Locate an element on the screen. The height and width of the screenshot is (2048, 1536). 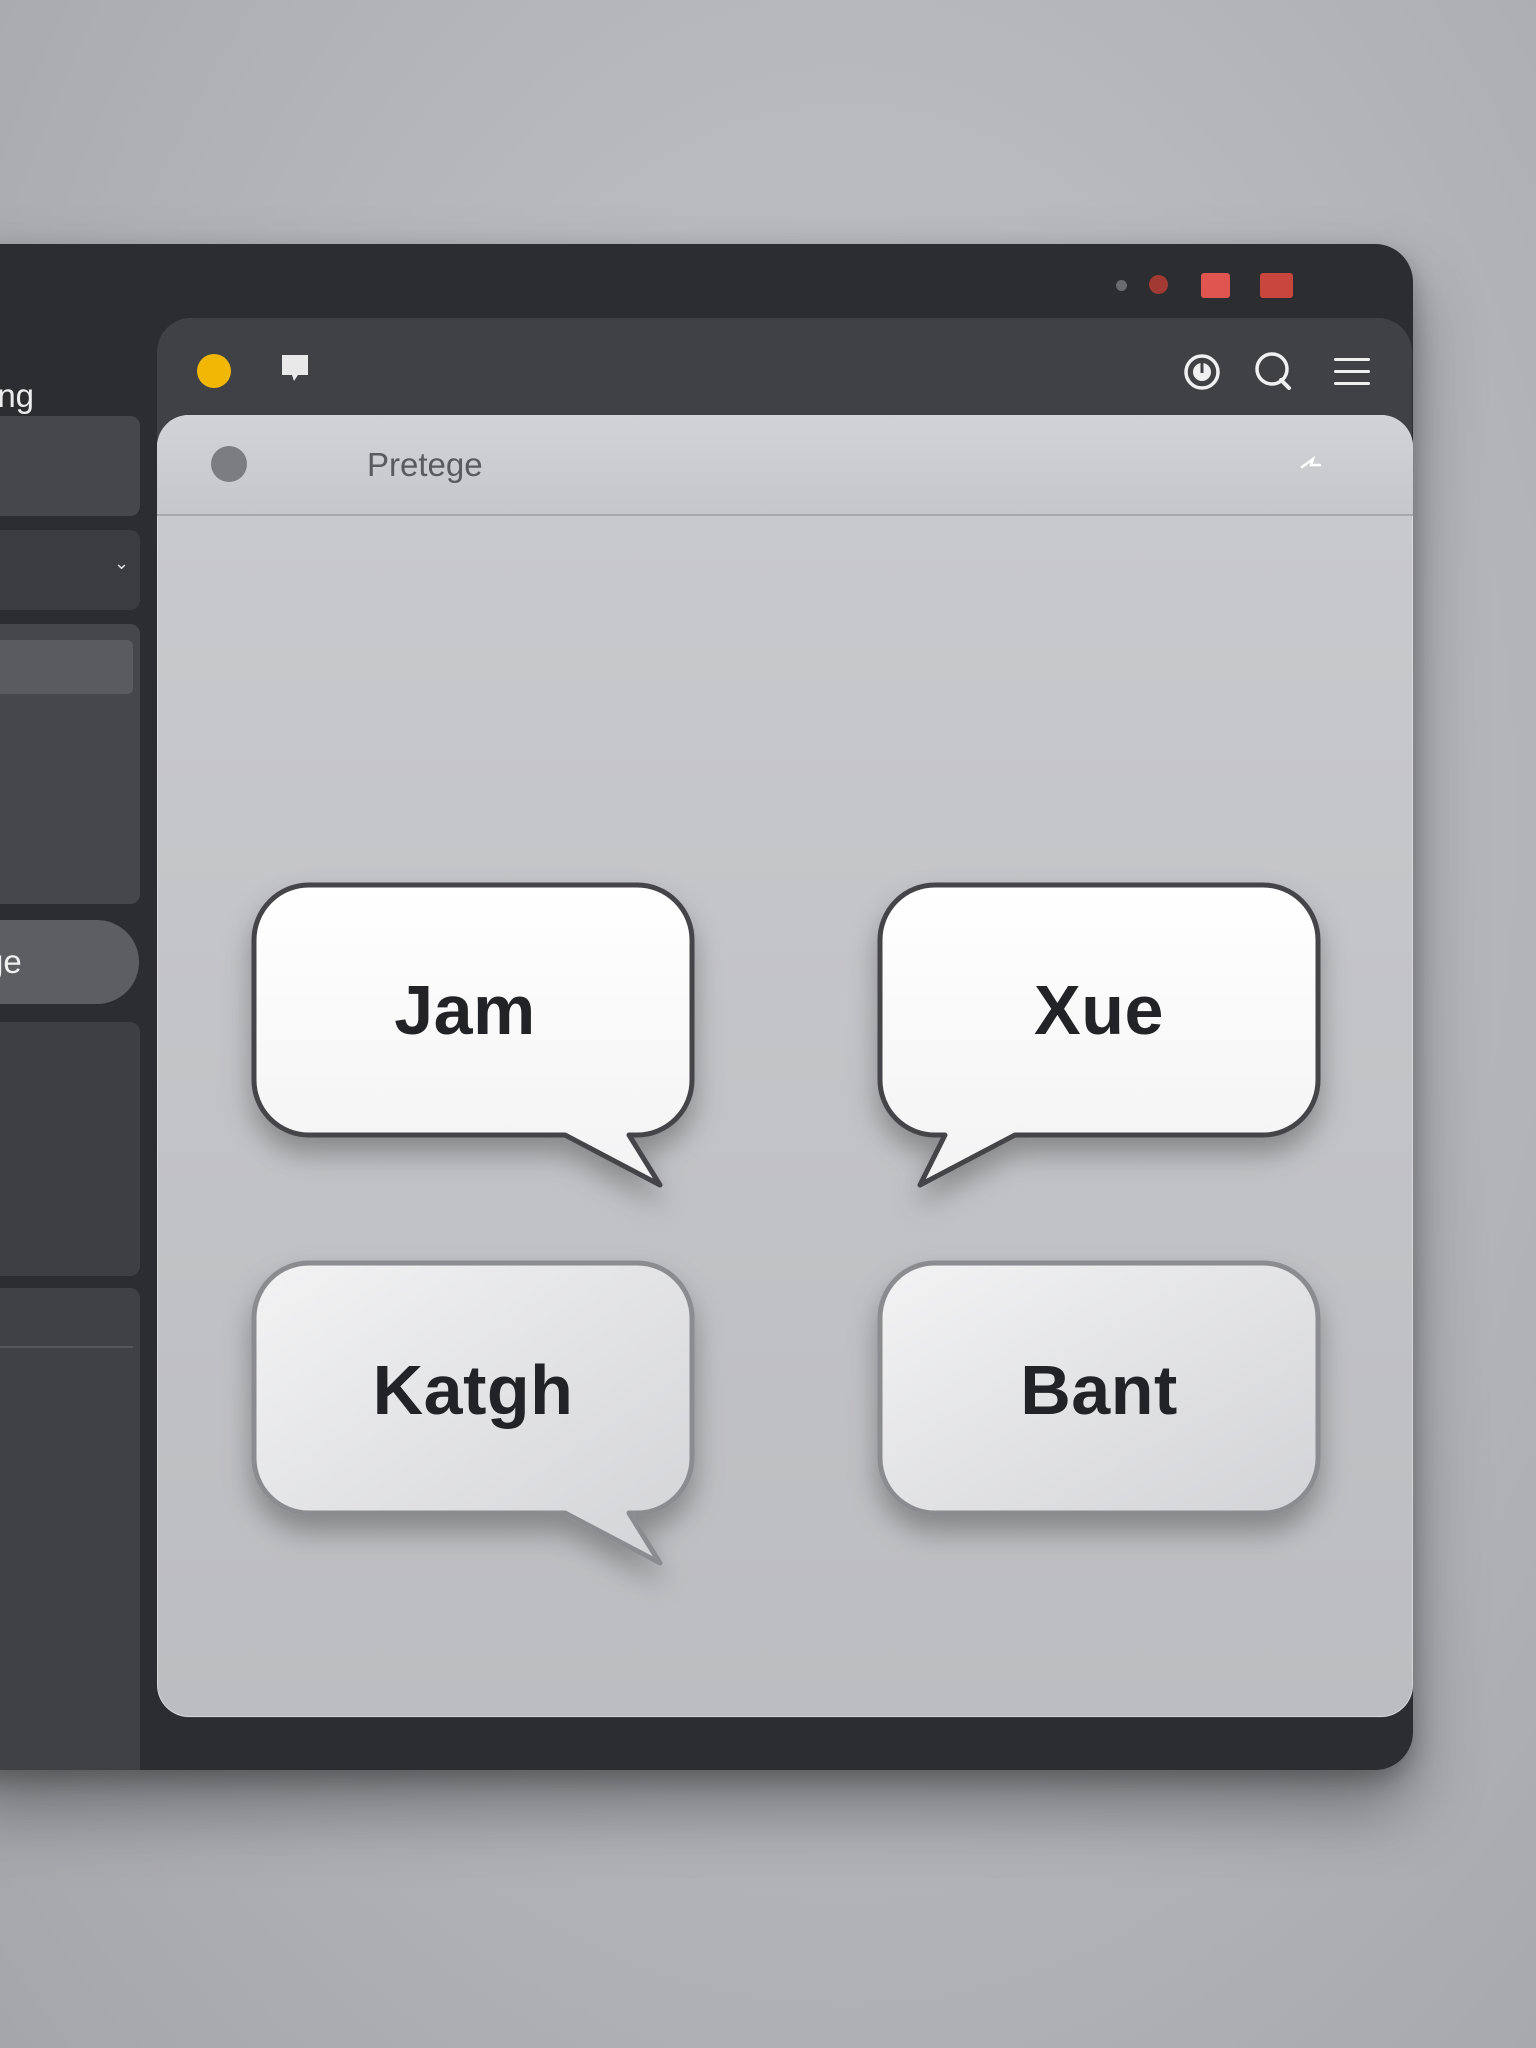
status-dot-icon is located at coordinates (214, 371).